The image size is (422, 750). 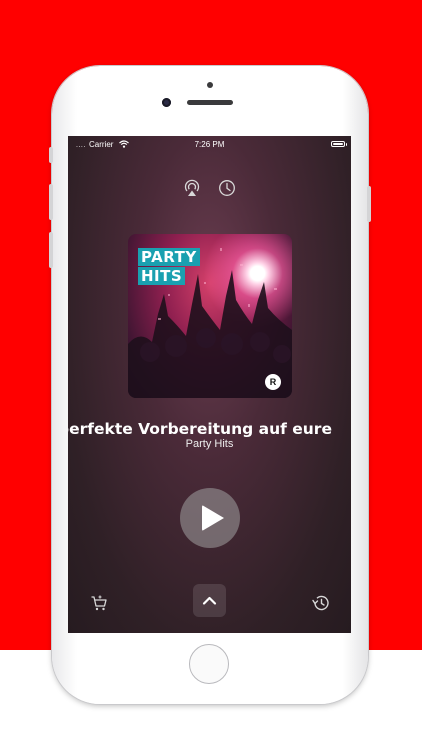 I want to click on silent-switch, so click(x=51, y=155).